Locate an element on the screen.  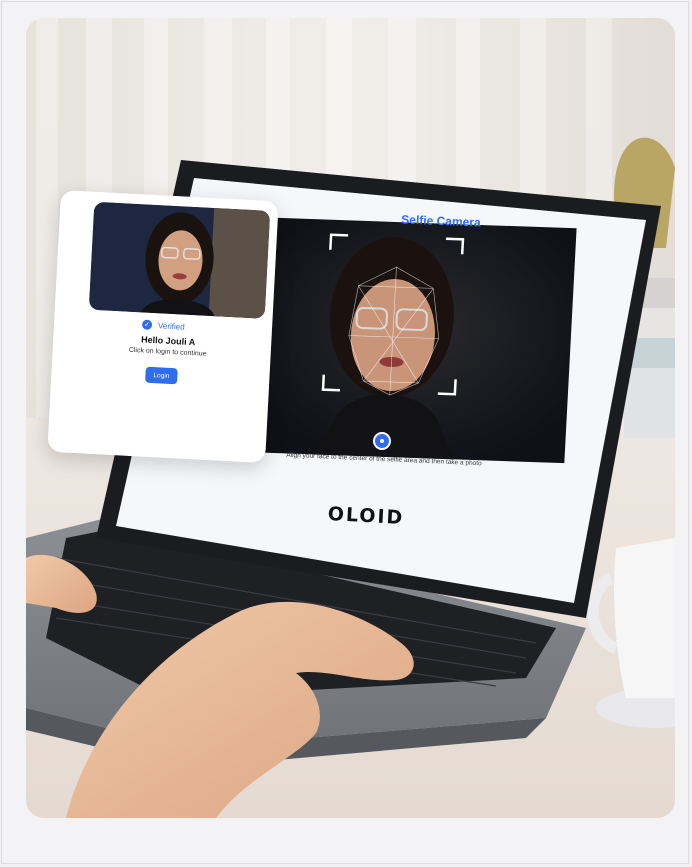
login-button: Login is located at coordinates (161, 375).